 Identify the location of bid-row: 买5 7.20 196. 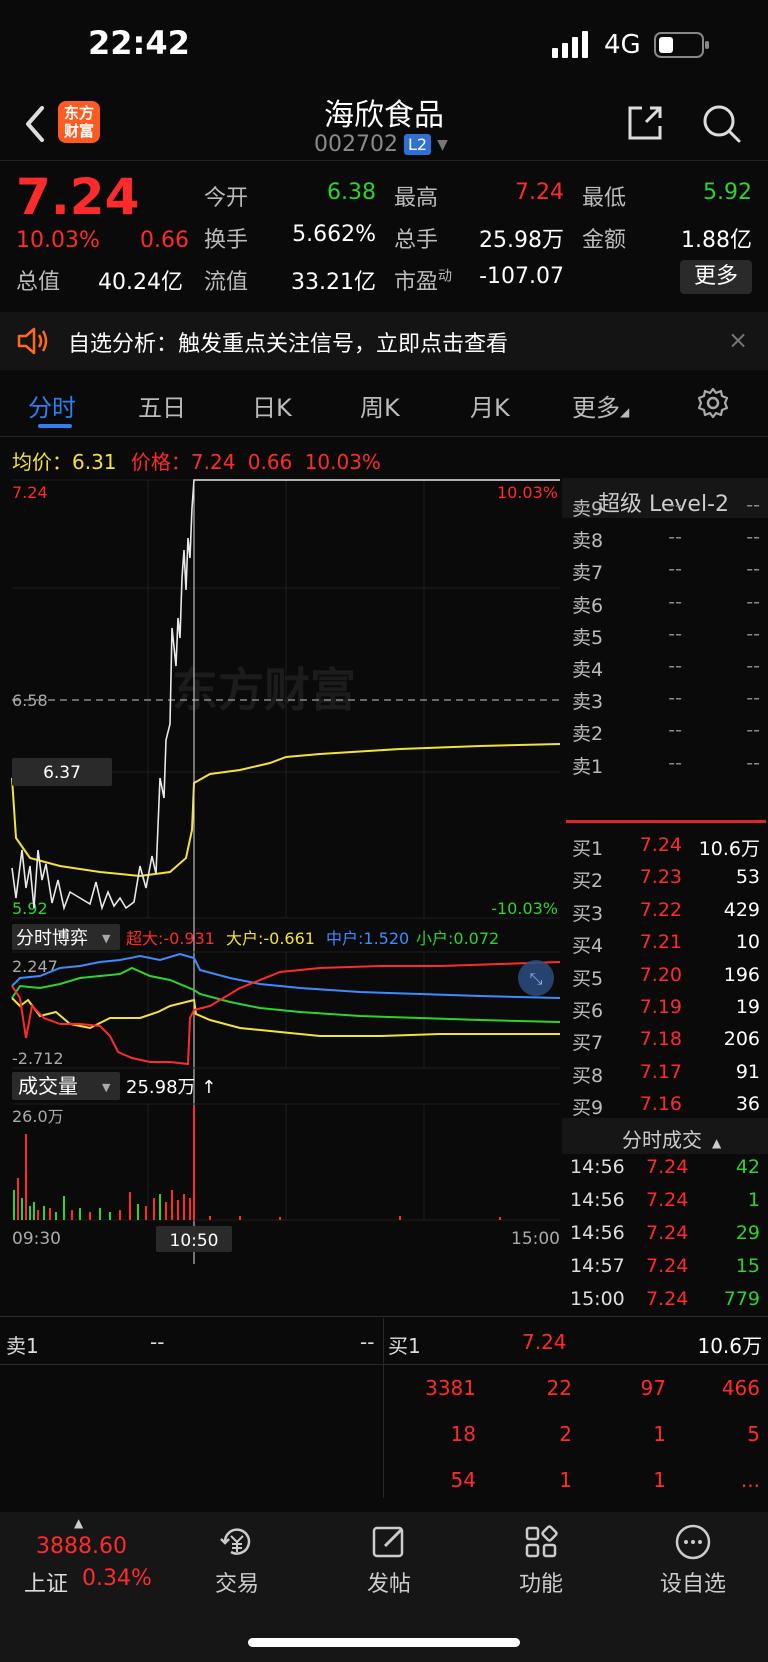
(665, 978).